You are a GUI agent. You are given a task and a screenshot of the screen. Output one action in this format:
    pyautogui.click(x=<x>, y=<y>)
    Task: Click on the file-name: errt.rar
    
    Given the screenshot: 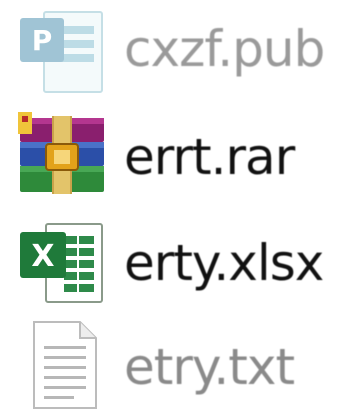 What is the action you would take?
    pyautogui.click(x=209, y=157)
    